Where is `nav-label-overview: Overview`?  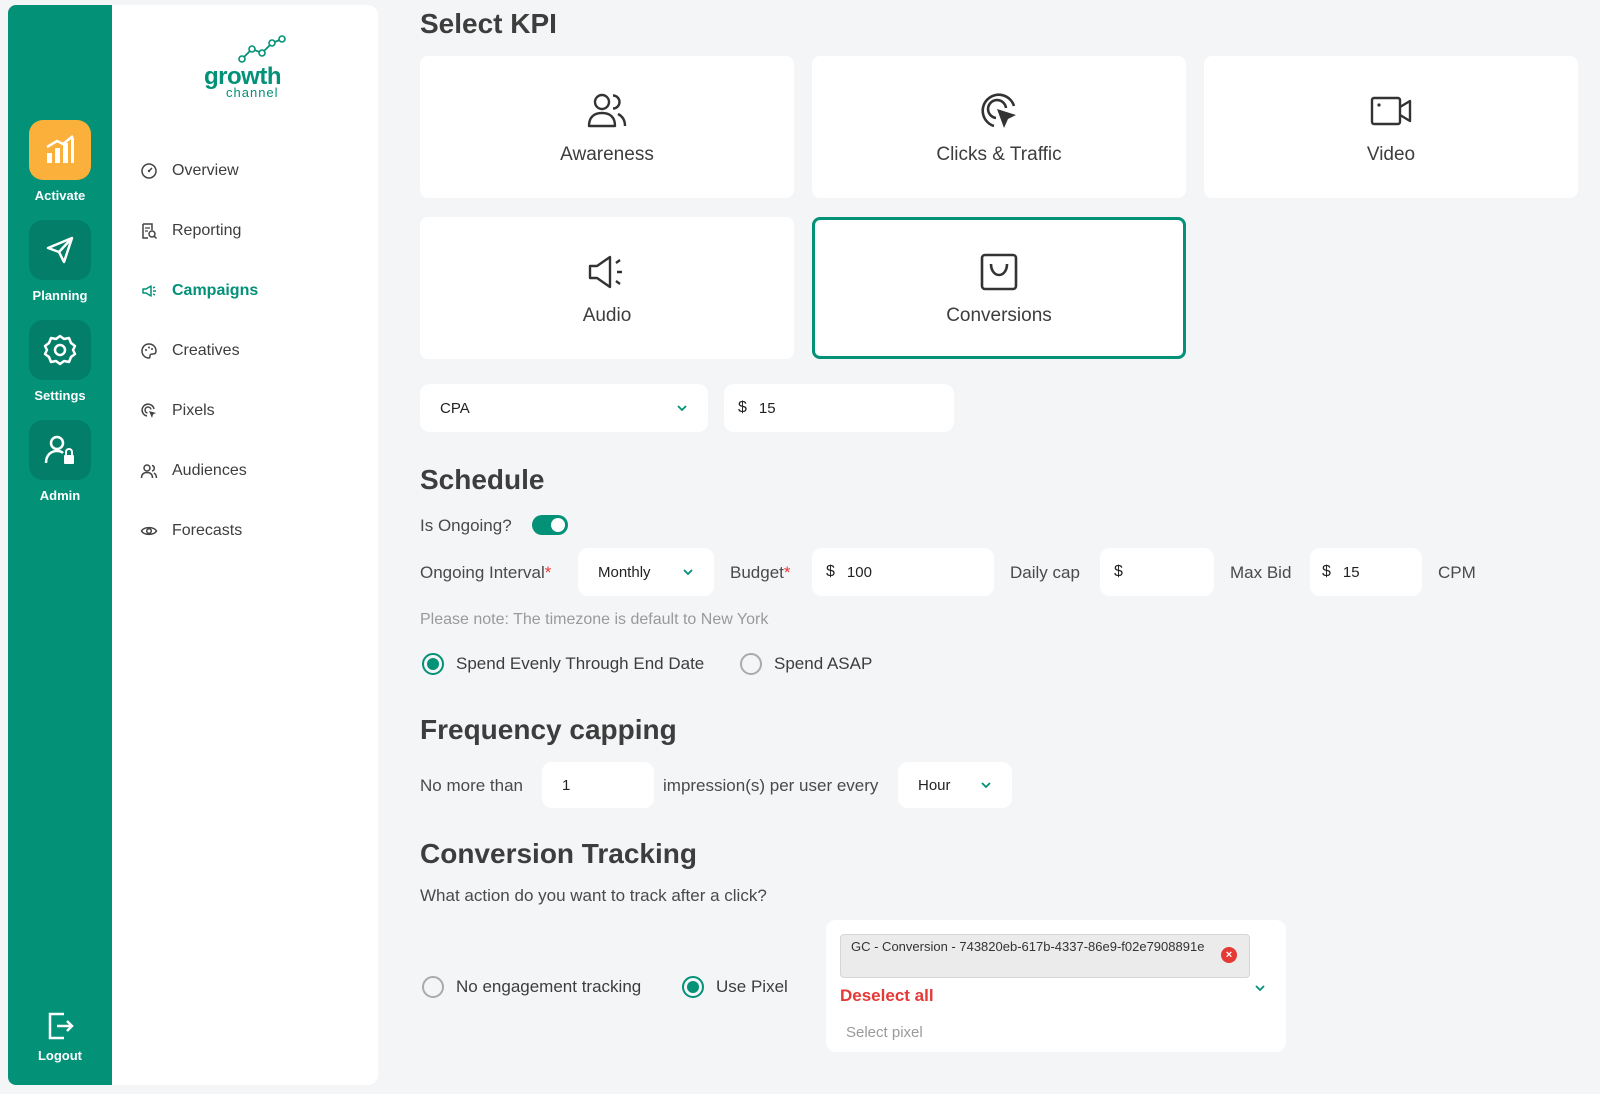
nav-label-overview: Overview is located at coordinates (205, 170).